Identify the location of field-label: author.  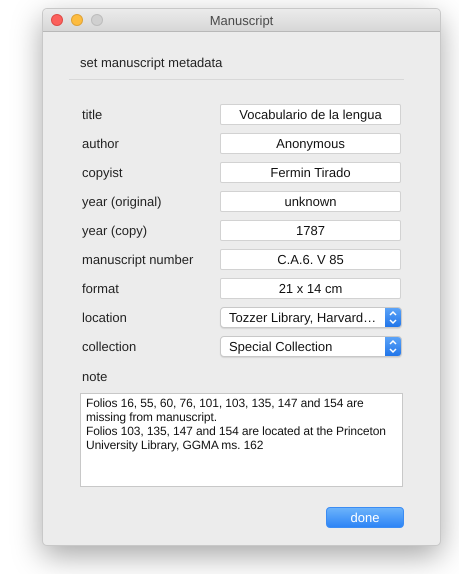
(101, 143).